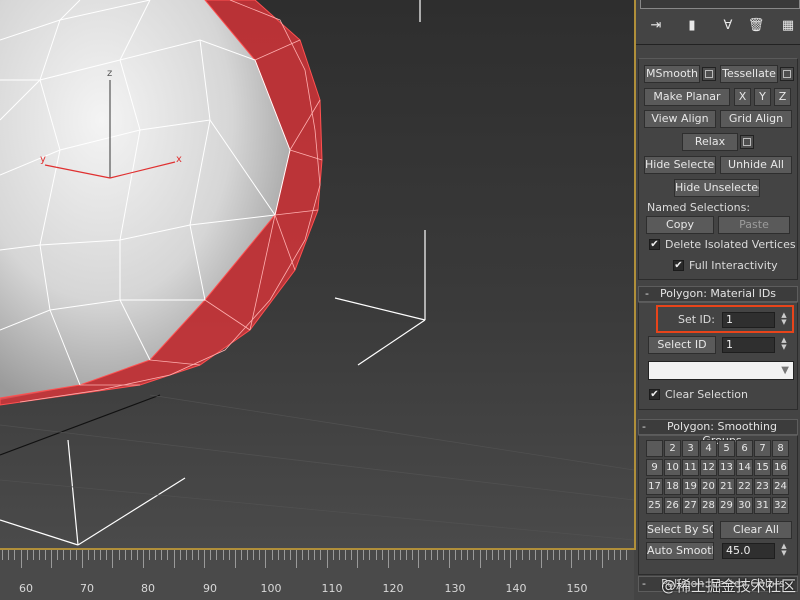 This screenshot has height=600, width=800. I want to click on msmooth-settings-icon, so click(709, 74).